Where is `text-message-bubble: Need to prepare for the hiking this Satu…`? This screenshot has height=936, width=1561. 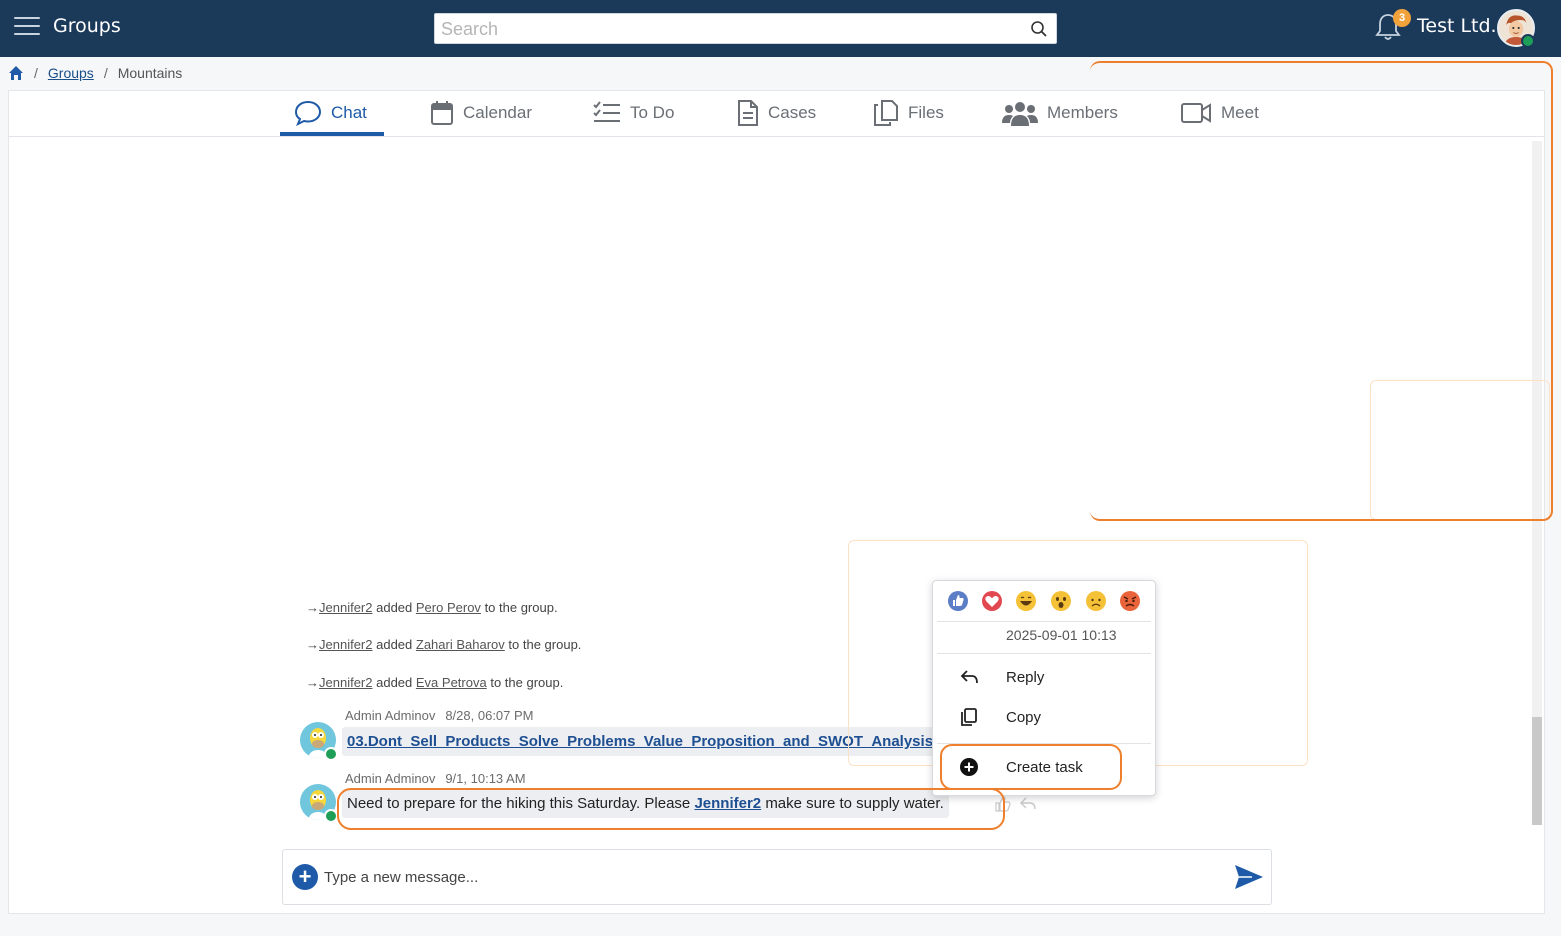
text-message-bubble: Need to prepare for the hiking this Satu… is located at coordinates (645, 803).